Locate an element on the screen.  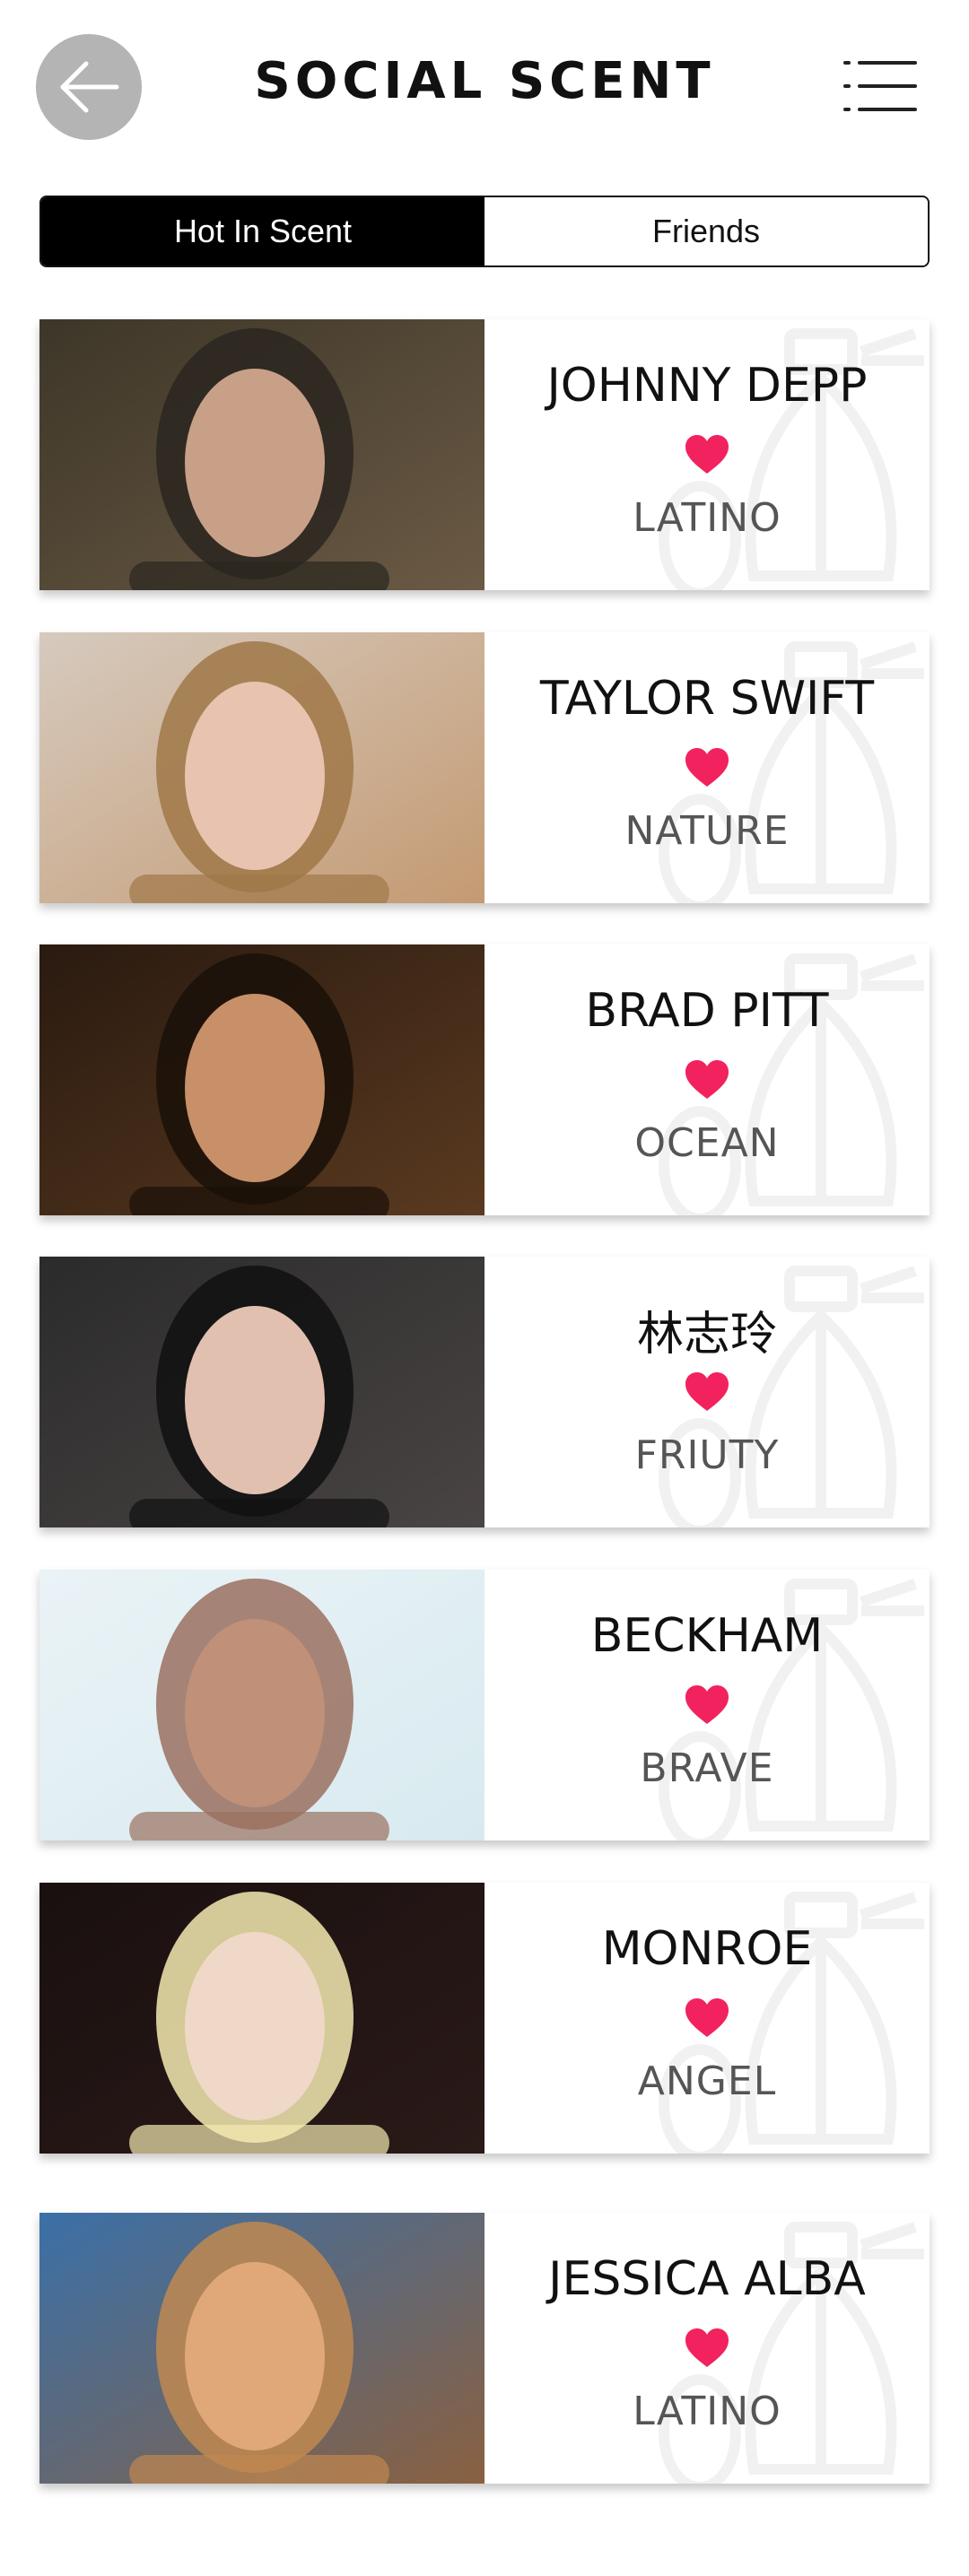
celebrity-info: TAYLOR SWIFT NATURE is located at coordinates (707, 767).